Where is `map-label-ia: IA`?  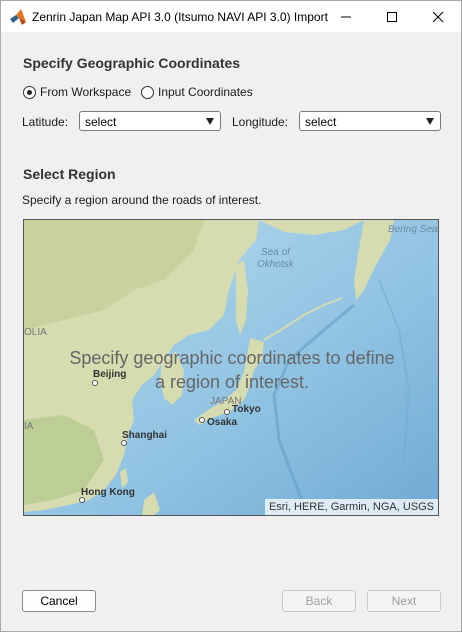 map-label-ia: IA is located at coordinates (29, 426).